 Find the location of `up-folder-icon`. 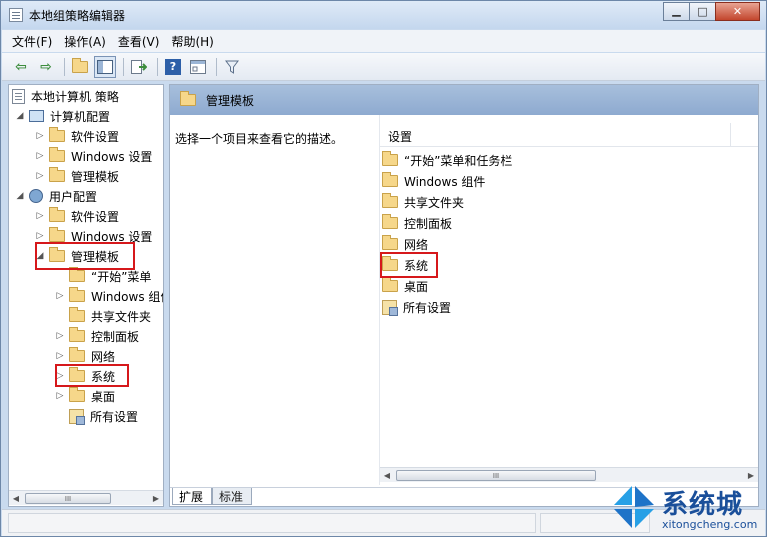

up-folder-icon is located at coordinates (80, 67).